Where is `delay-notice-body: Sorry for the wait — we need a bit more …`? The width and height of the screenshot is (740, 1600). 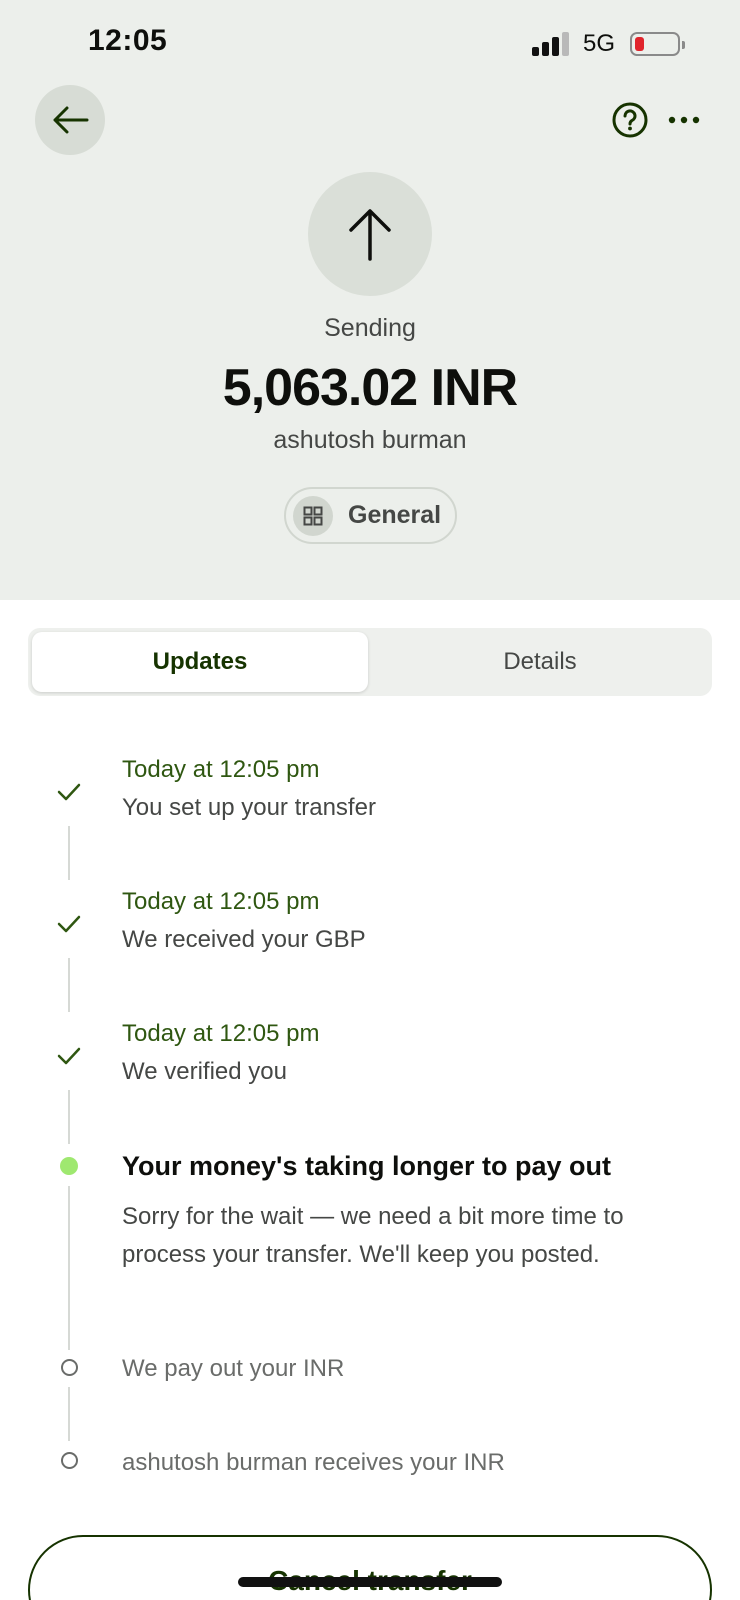 delay-notice-body: Sorry for the wait — we need a bit more … is located at coordinates (373, 1235).